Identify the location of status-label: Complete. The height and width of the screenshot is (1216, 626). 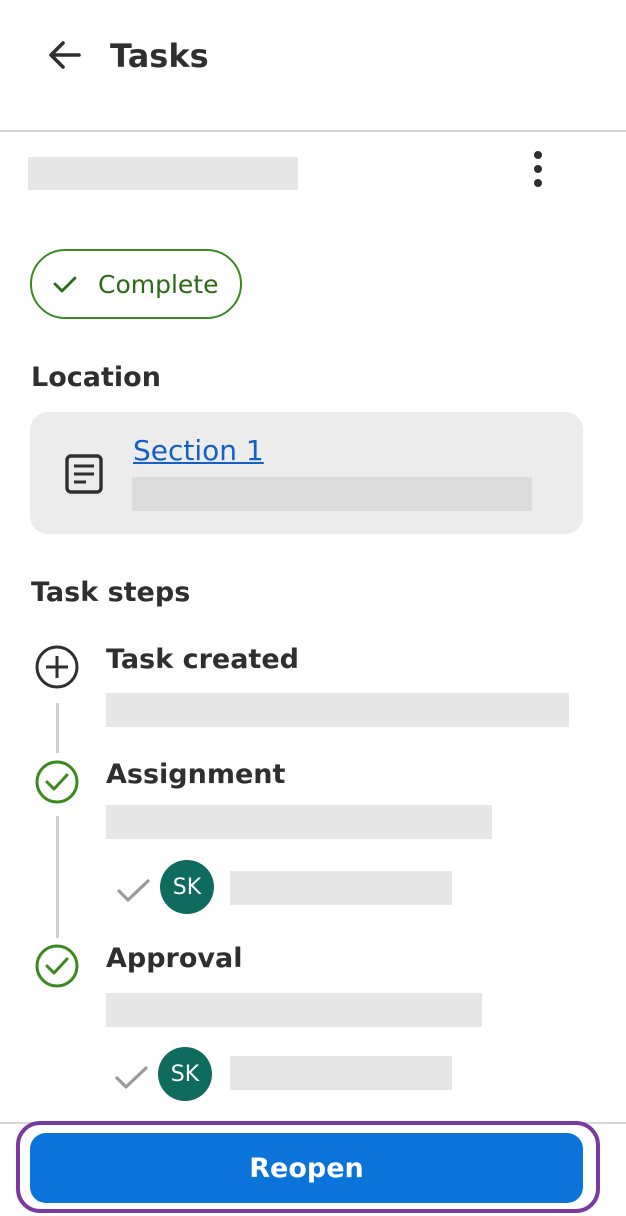
(158, 284).